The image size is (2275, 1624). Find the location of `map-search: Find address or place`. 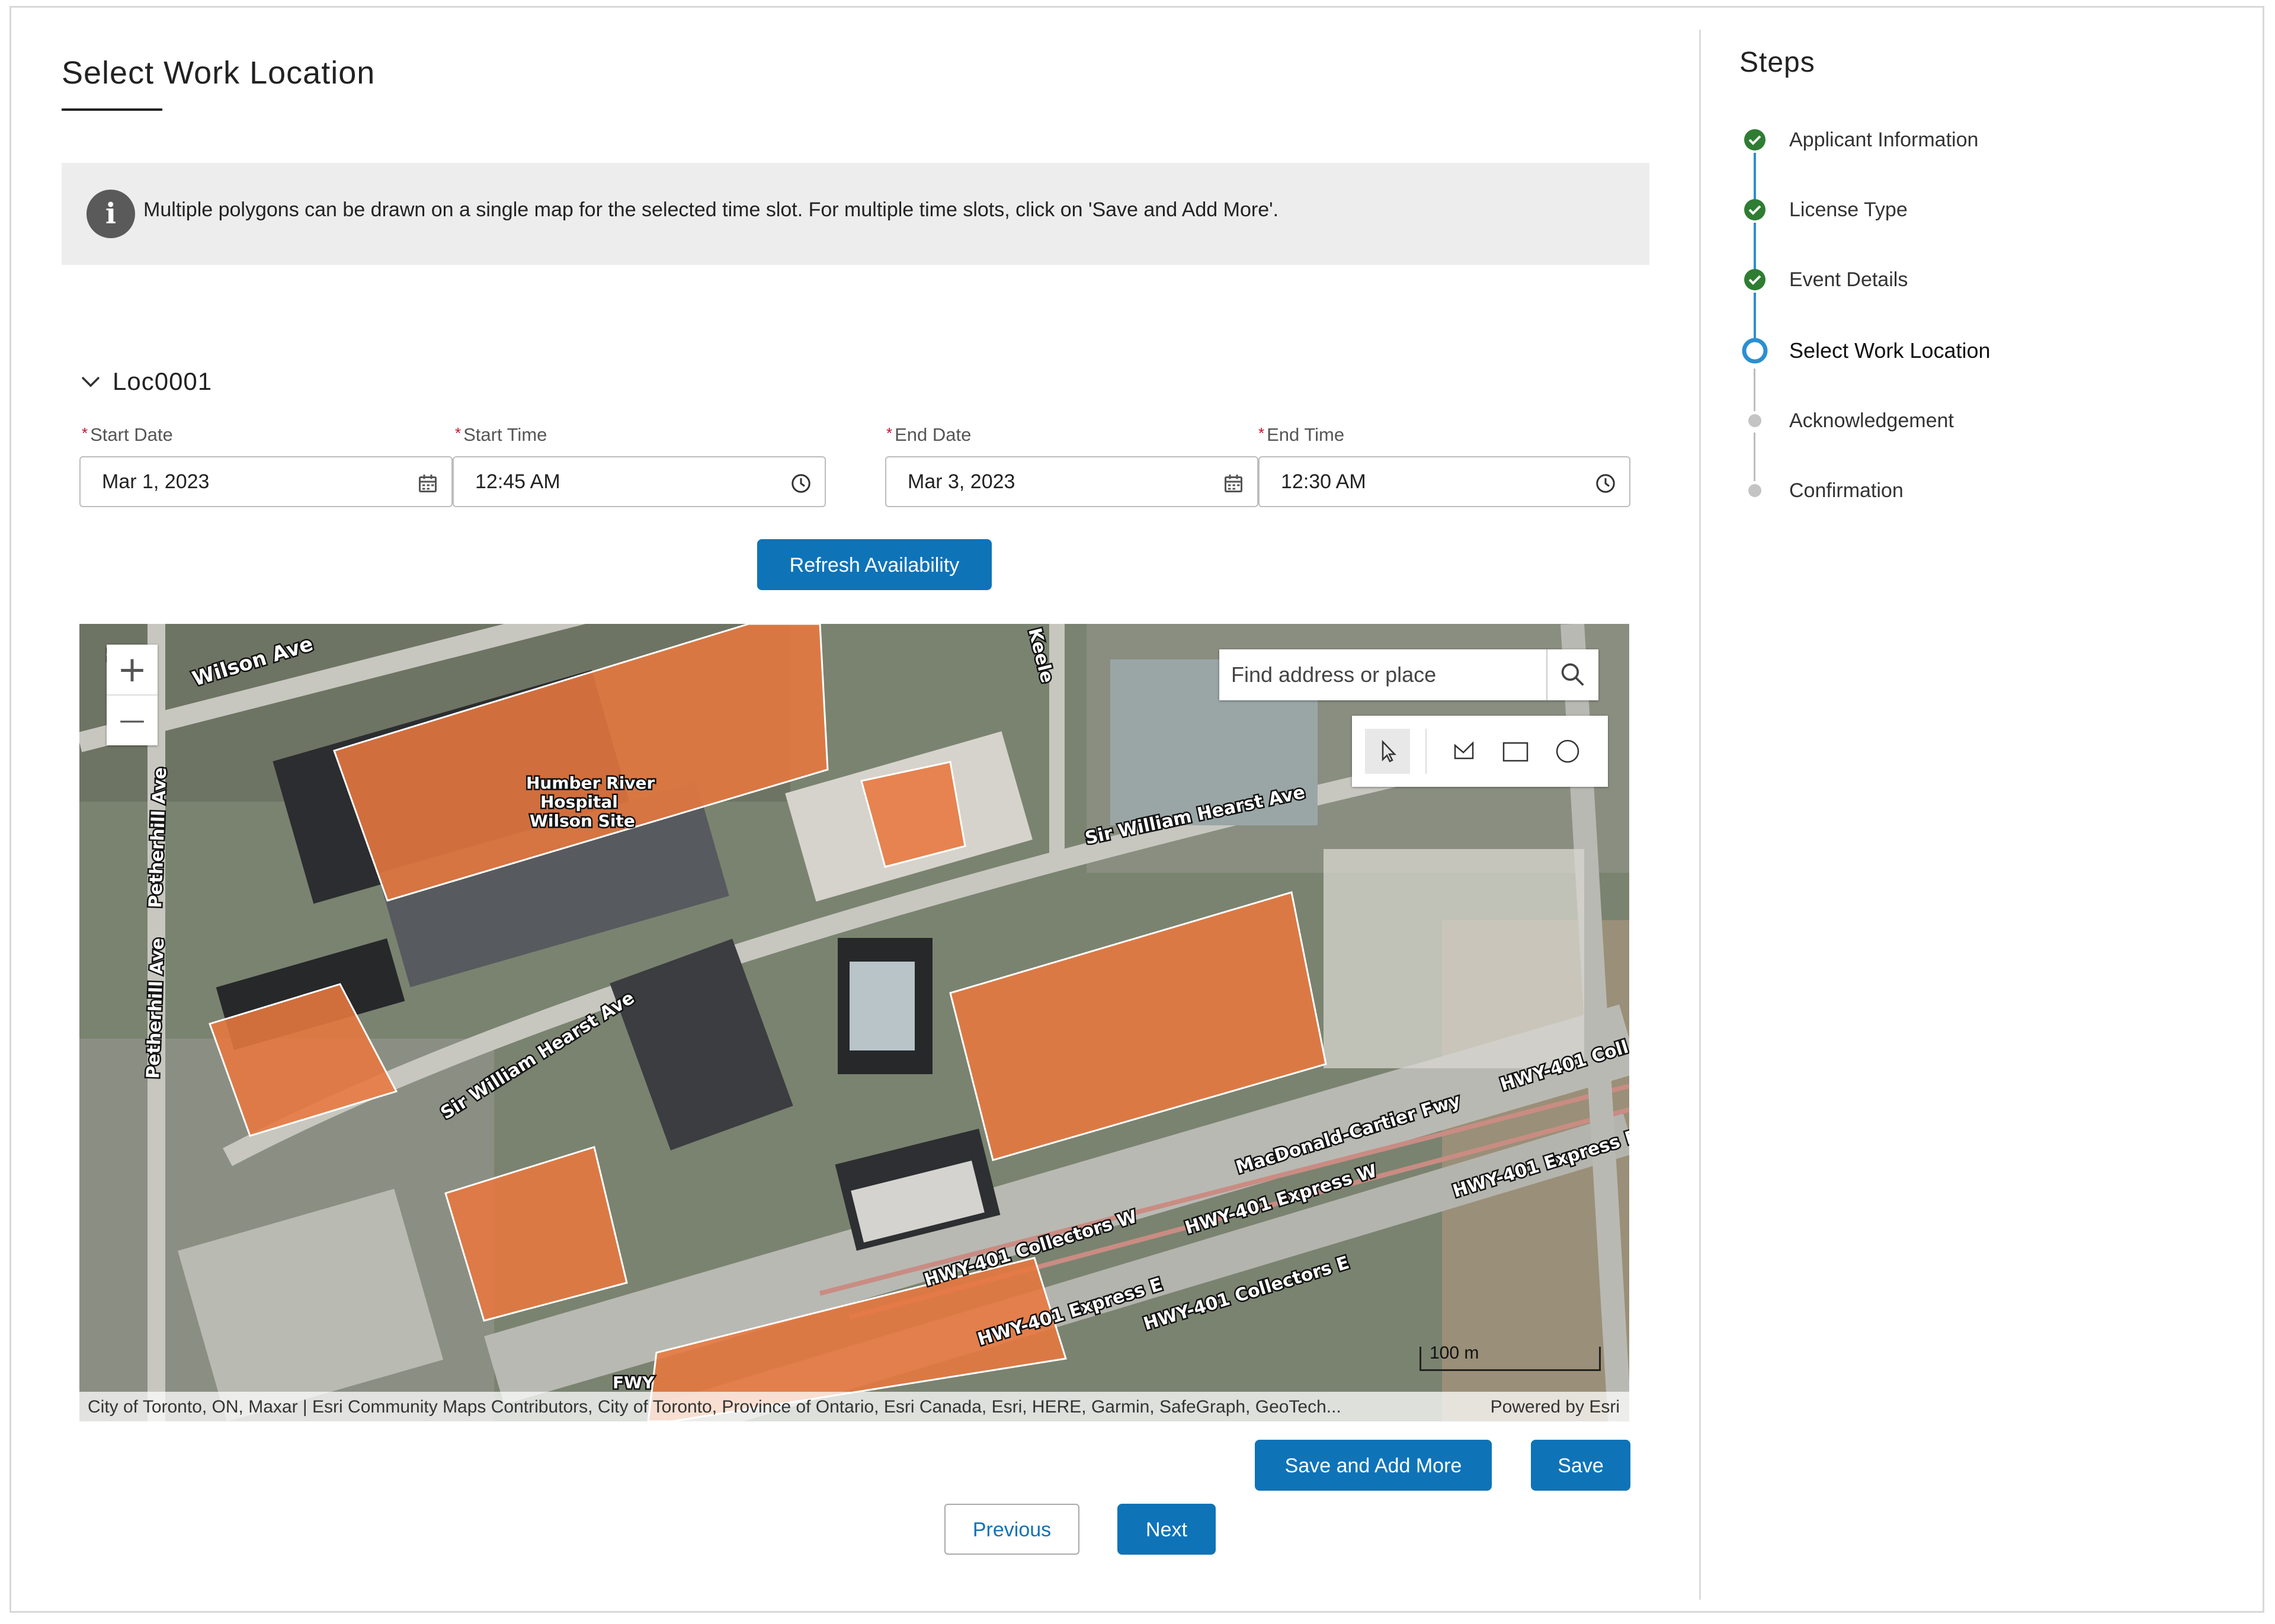

map-search: Find address or place is located at coordinates (1408, 674).